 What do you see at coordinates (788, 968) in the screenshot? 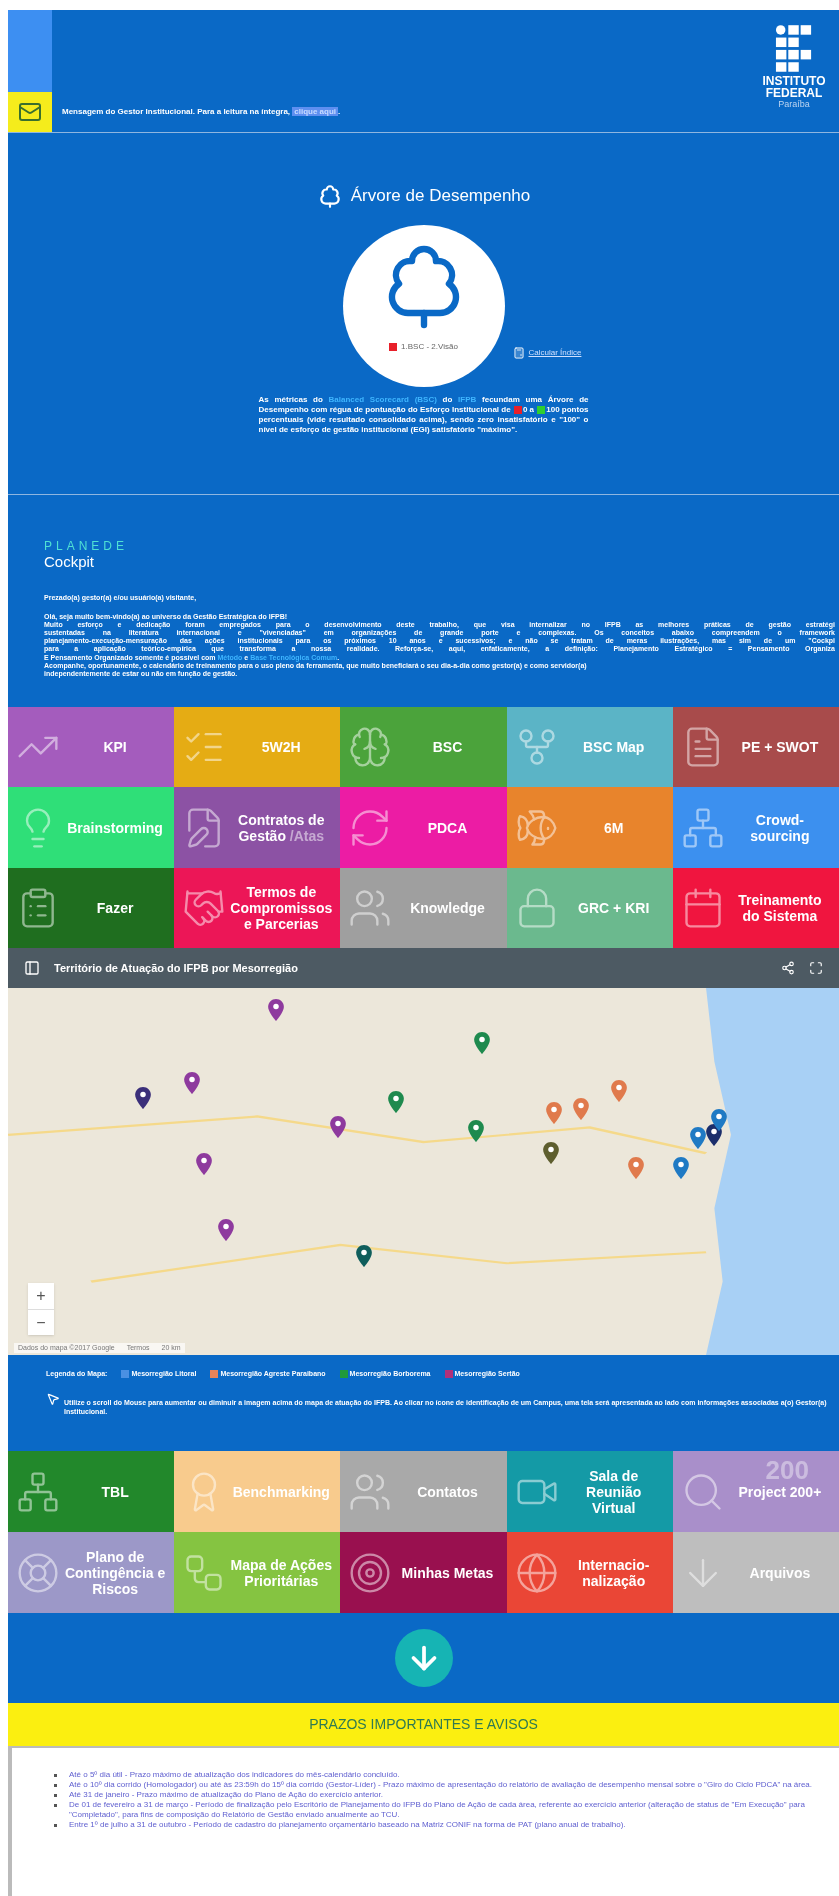
I see `share-icon` at bounding box center [788, 968].